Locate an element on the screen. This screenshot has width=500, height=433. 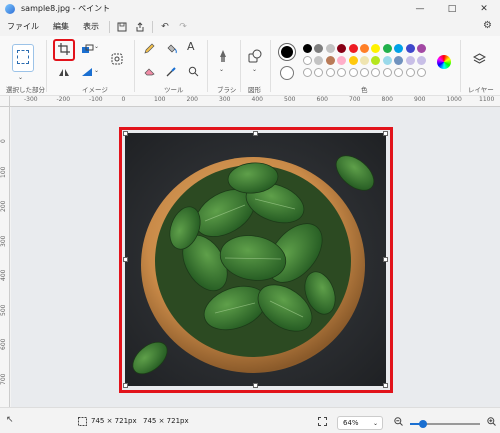
layers-icon is located at coordinates (479, 59).